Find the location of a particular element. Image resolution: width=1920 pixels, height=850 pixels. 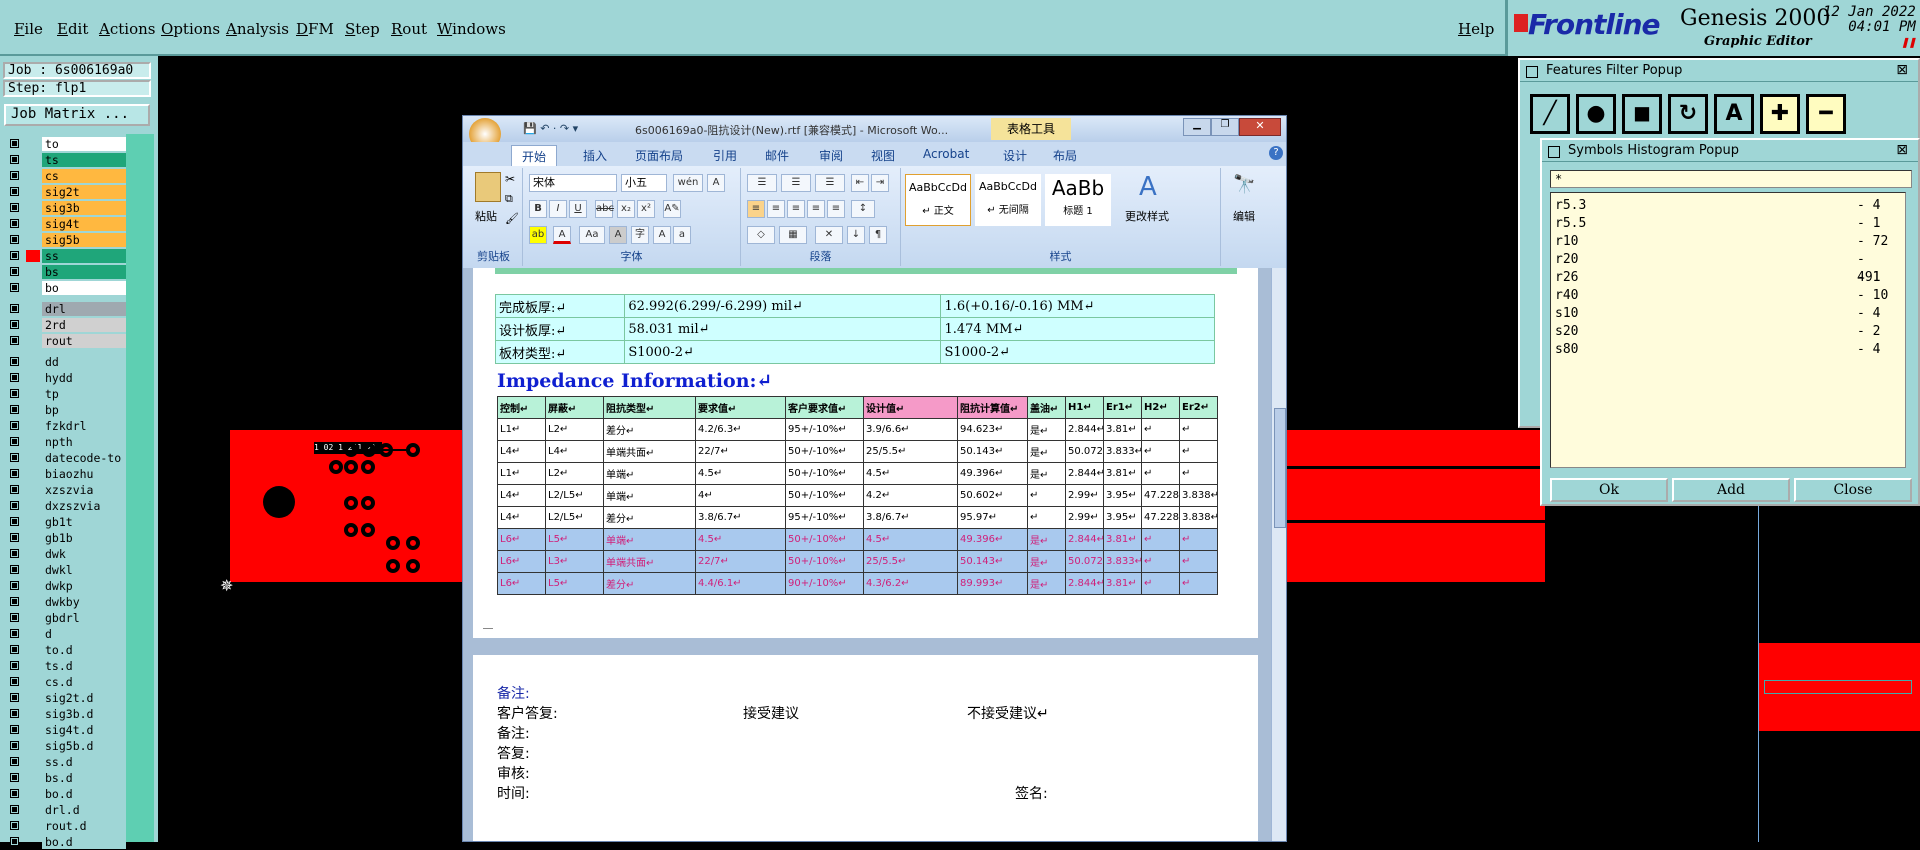

layer-row: dd is located at coordinates (65, 362).